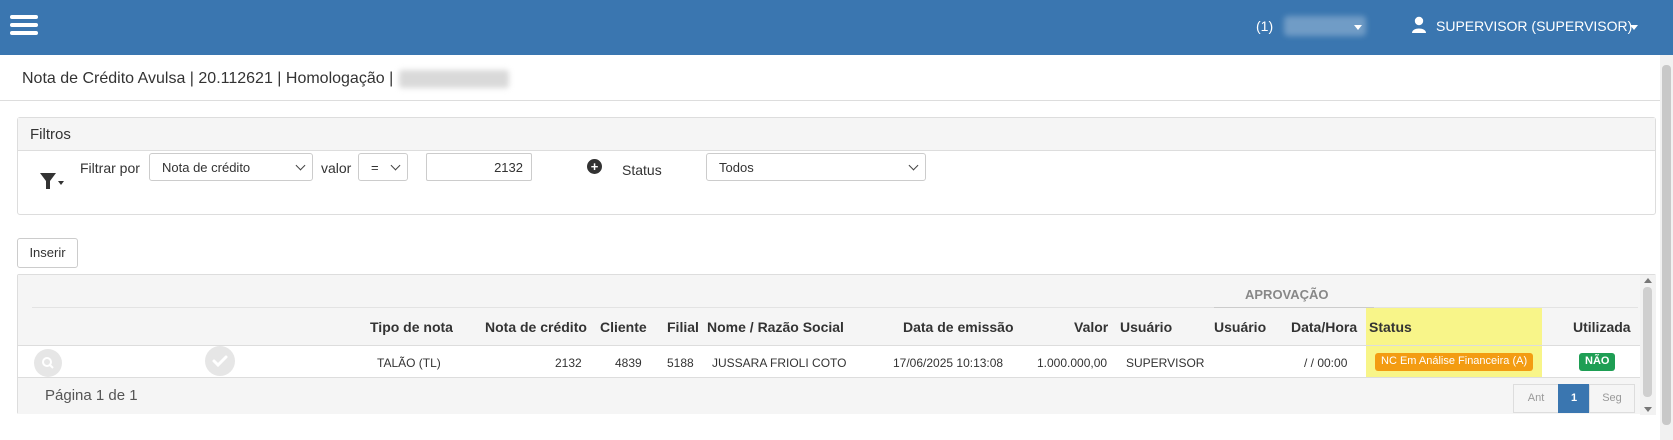  I want to click on title-divider, so click(836, 100).